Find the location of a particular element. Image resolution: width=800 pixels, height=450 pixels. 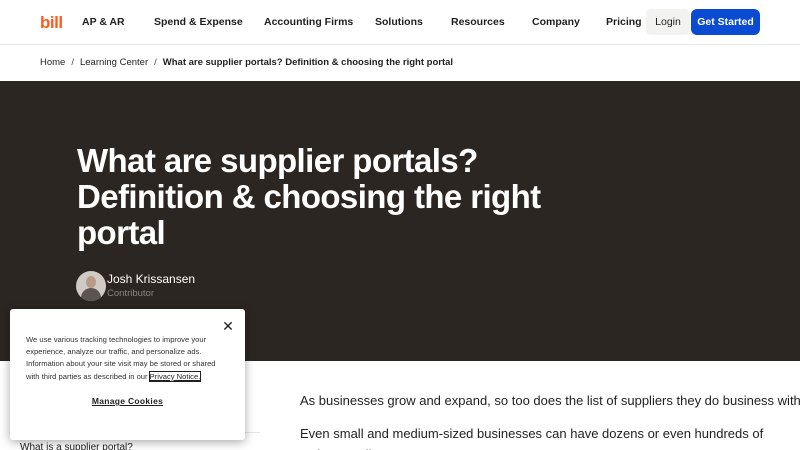

breadcrumb-home: Home is located at coordinates (52, 62).